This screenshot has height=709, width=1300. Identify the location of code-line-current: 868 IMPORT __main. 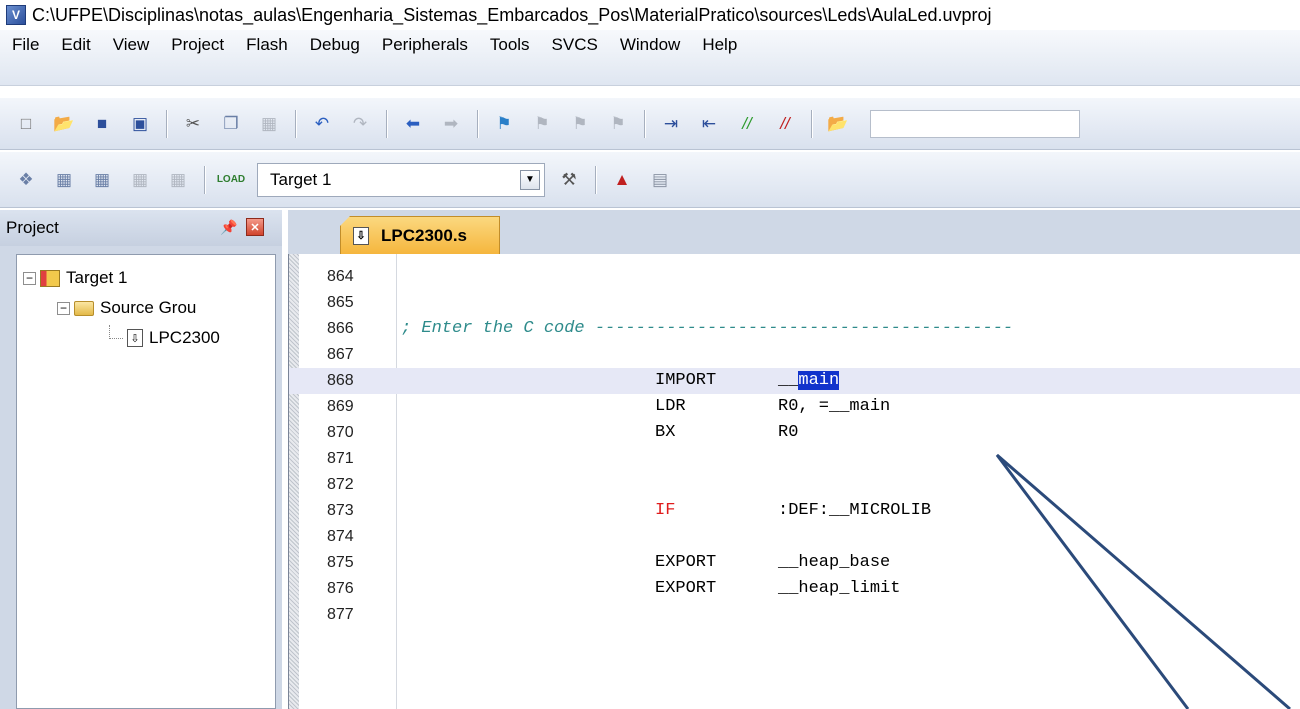
(794, 381).